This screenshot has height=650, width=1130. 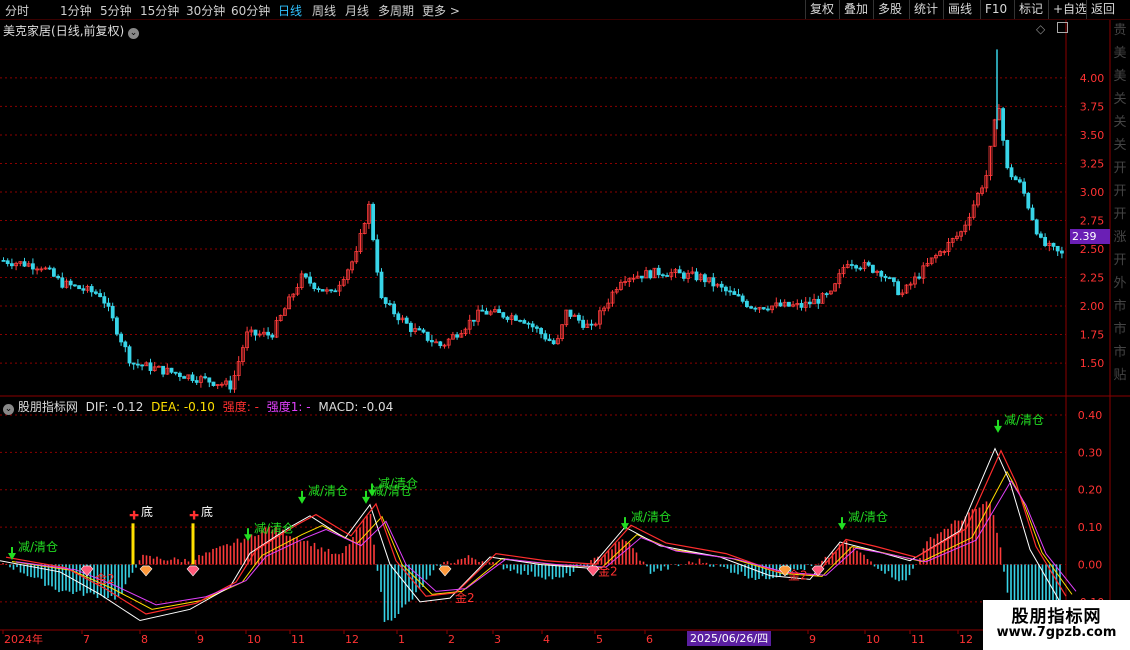 I want to click on time-tick-label: 3, so click(x=497, y=639).